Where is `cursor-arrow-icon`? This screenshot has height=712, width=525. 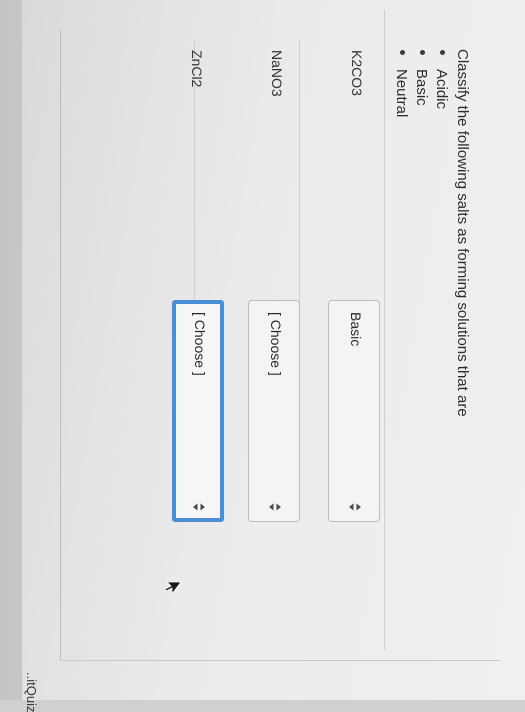
cursor-arrow-icon is located at coordinates (173, 588).